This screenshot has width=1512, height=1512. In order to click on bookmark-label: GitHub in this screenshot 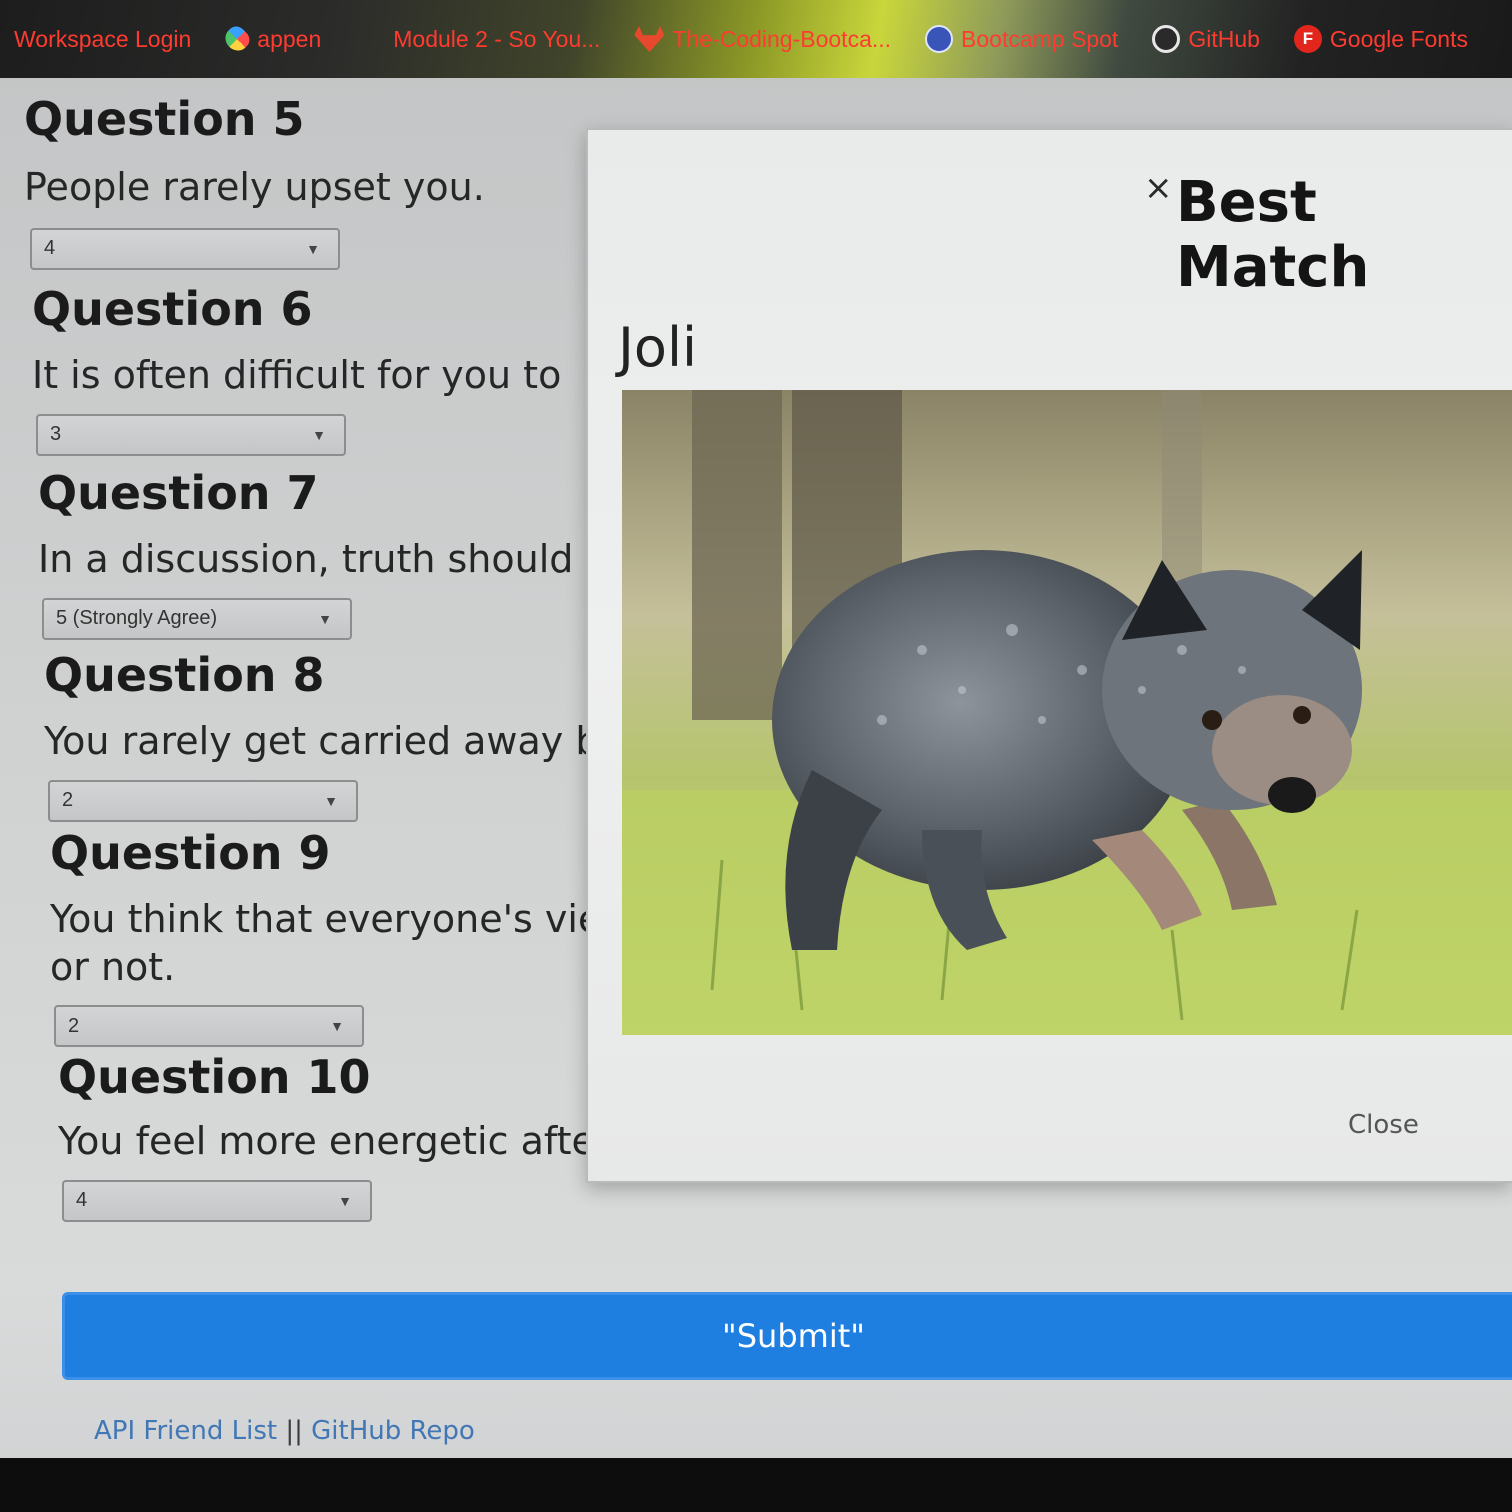, I will do `click(1224, 38)`.